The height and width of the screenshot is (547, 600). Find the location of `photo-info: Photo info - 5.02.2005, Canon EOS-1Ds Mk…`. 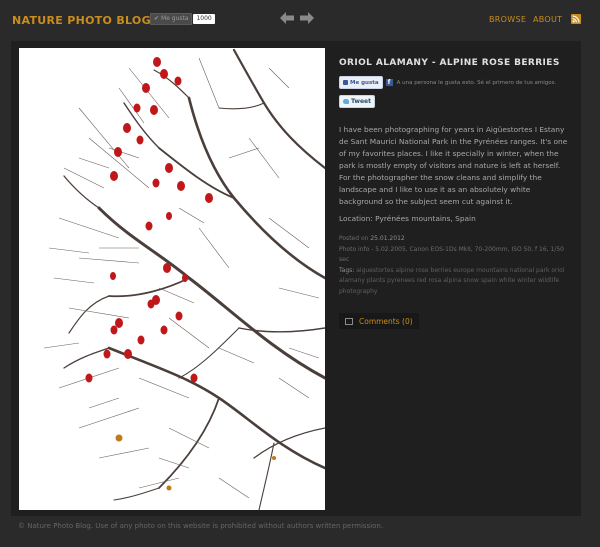

photo-info: Photo info - 5.02.2005, Canon EOS-1Ds Mk… is located at coordinates (451, 254).